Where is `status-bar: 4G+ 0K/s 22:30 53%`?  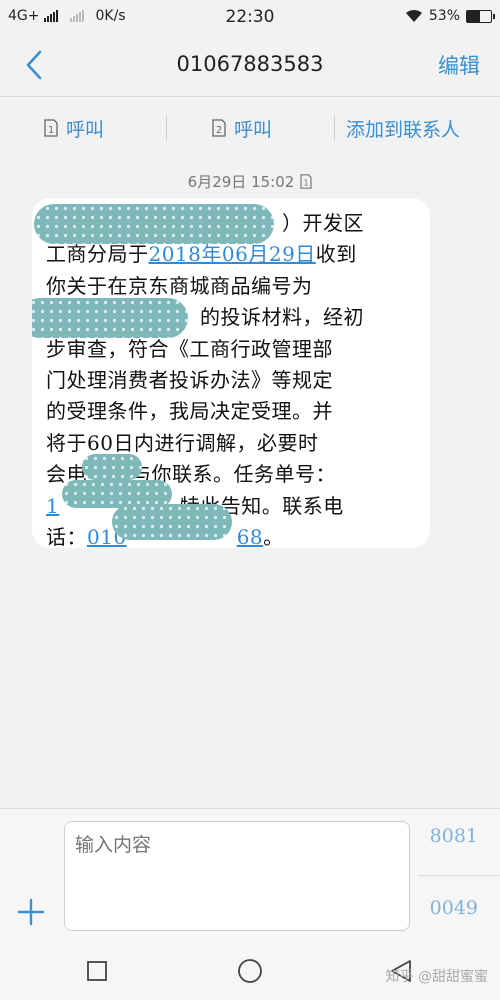 status-bar: 4G+ 0K/s 22:30 53% is located at coordinates (250, 17).